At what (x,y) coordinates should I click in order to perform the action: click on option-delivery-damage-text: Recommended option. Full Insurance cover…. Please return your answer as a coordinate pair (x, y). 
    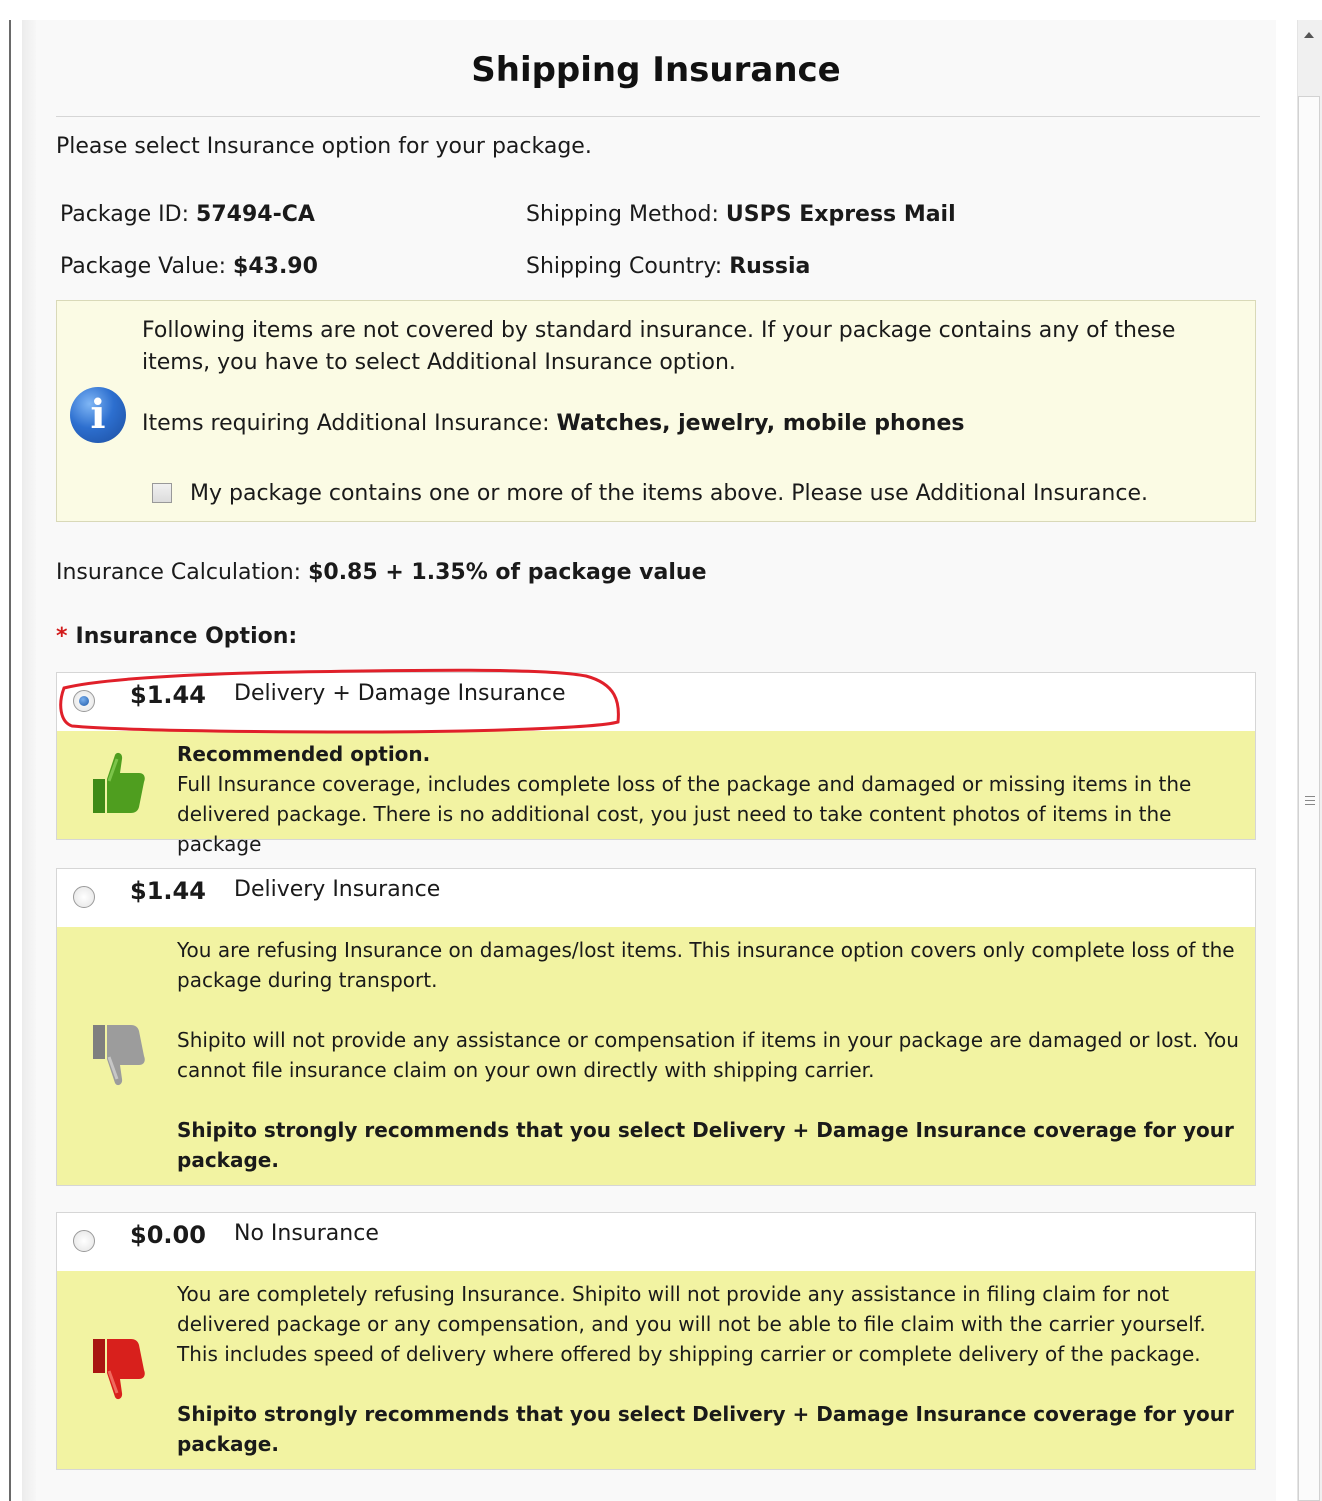
    Looking at the image, I should click on (708, 799).